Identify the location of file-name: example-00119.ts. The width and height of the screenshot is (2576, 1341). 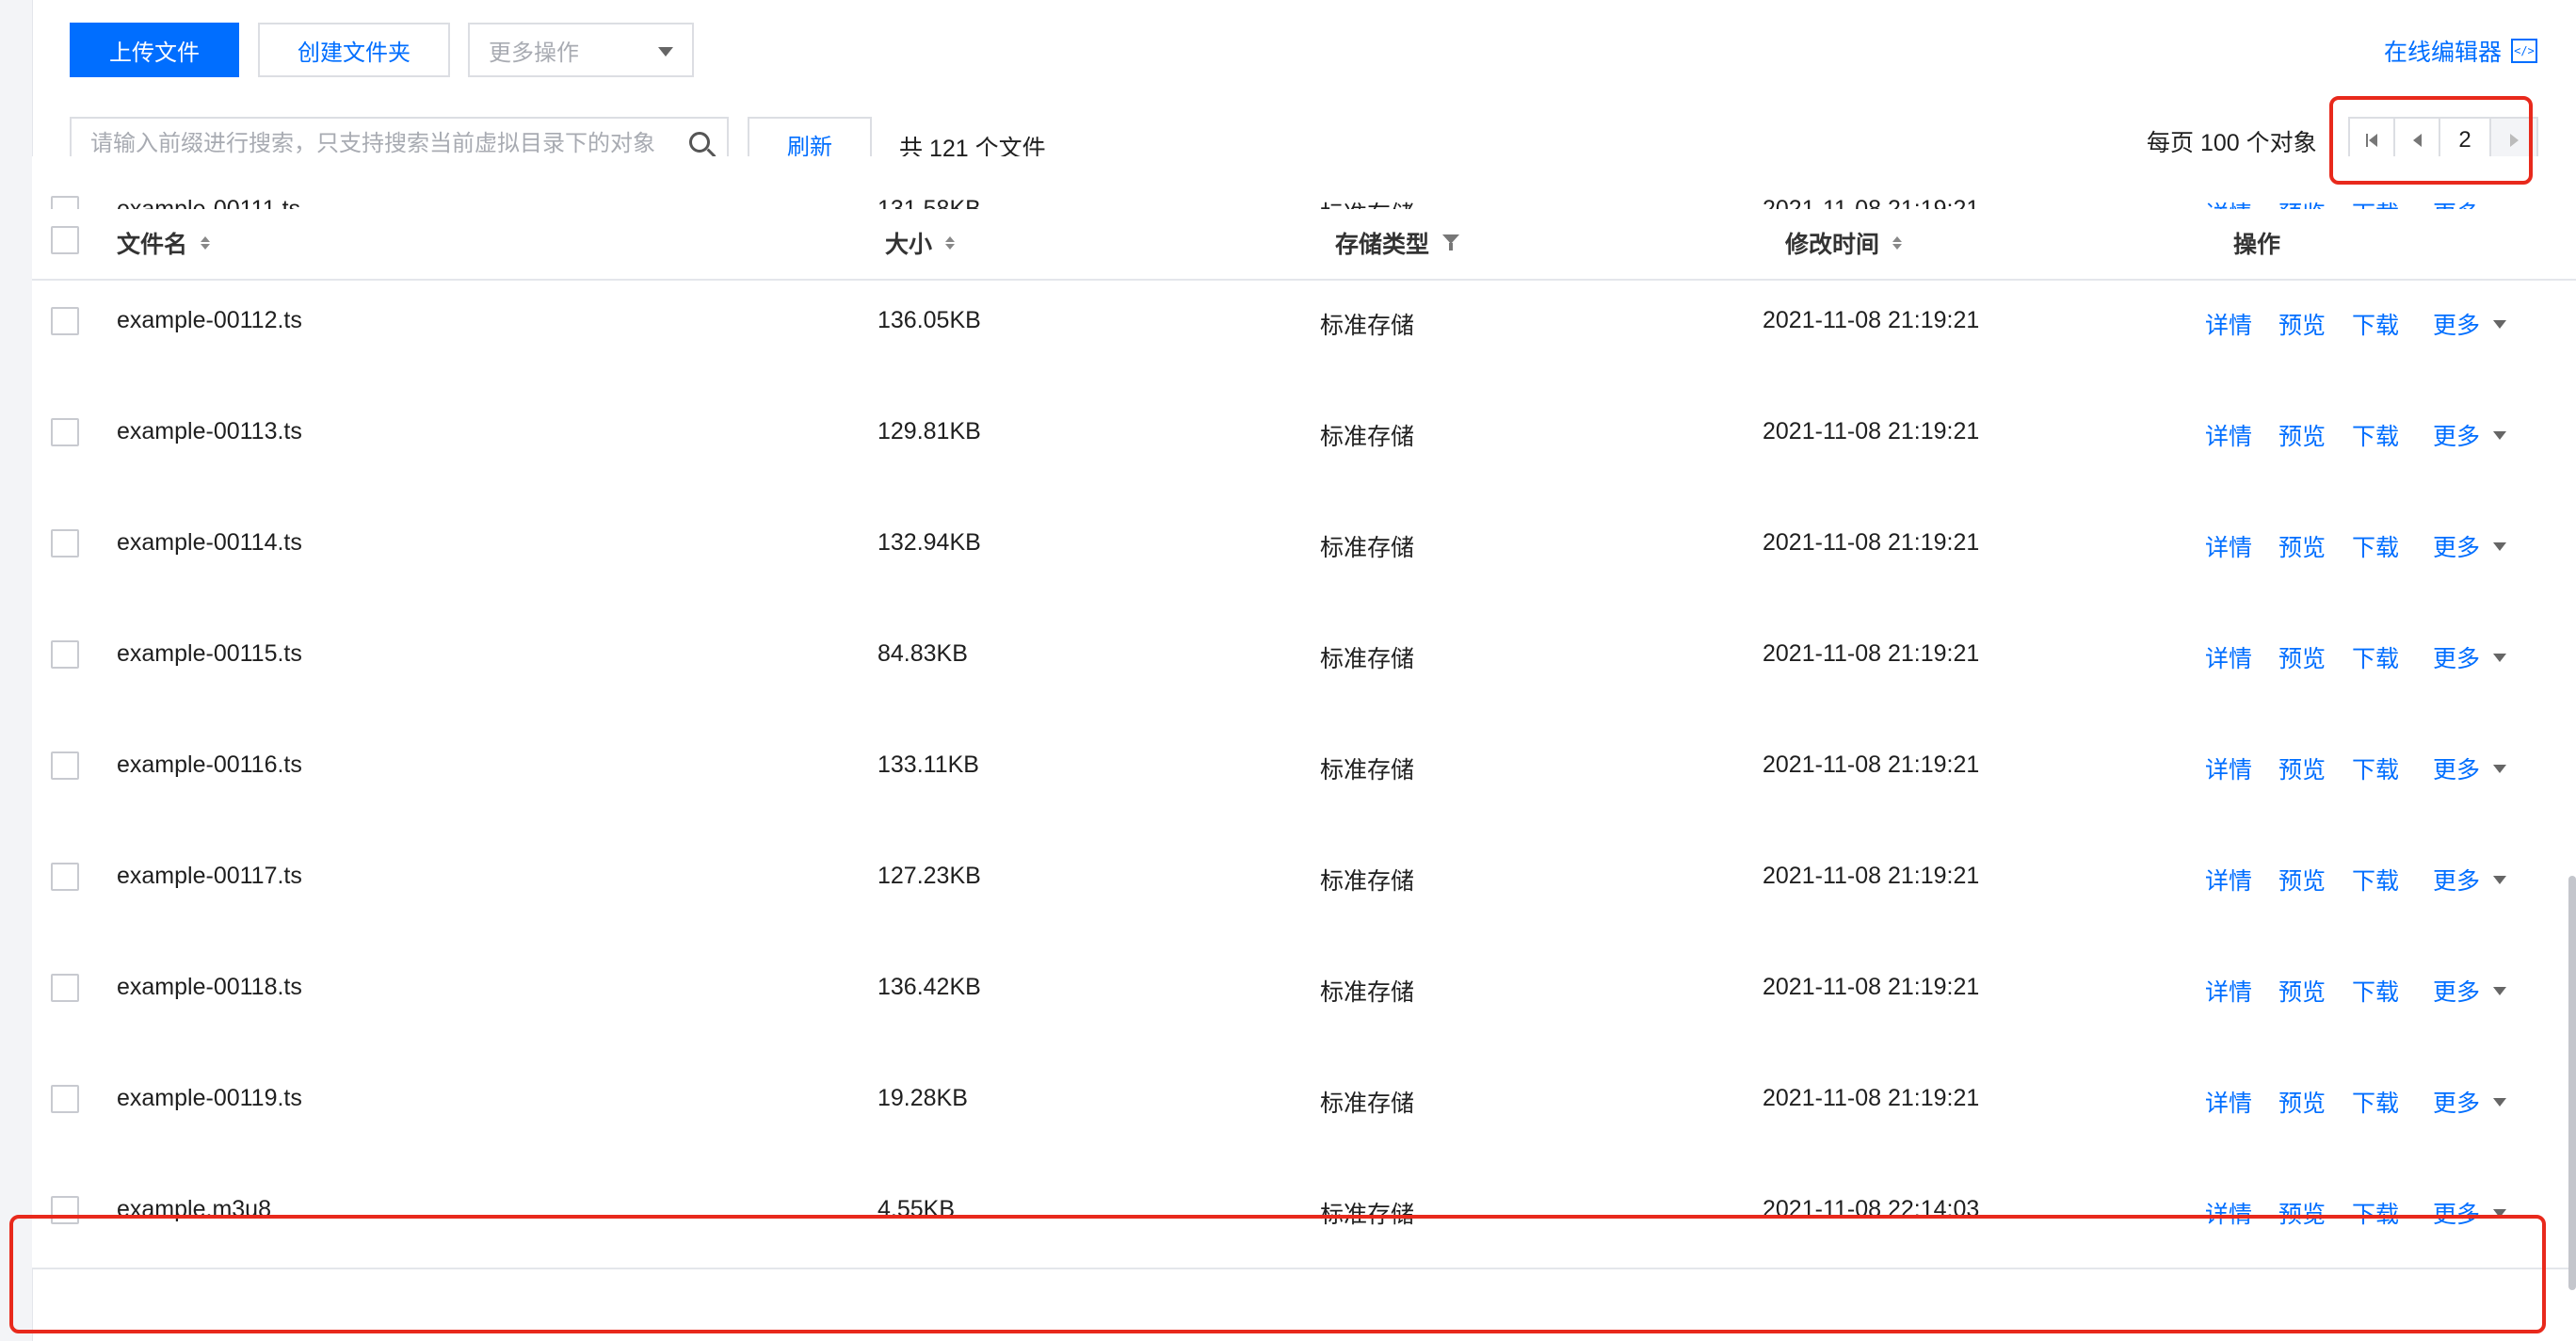
(209, 1098).